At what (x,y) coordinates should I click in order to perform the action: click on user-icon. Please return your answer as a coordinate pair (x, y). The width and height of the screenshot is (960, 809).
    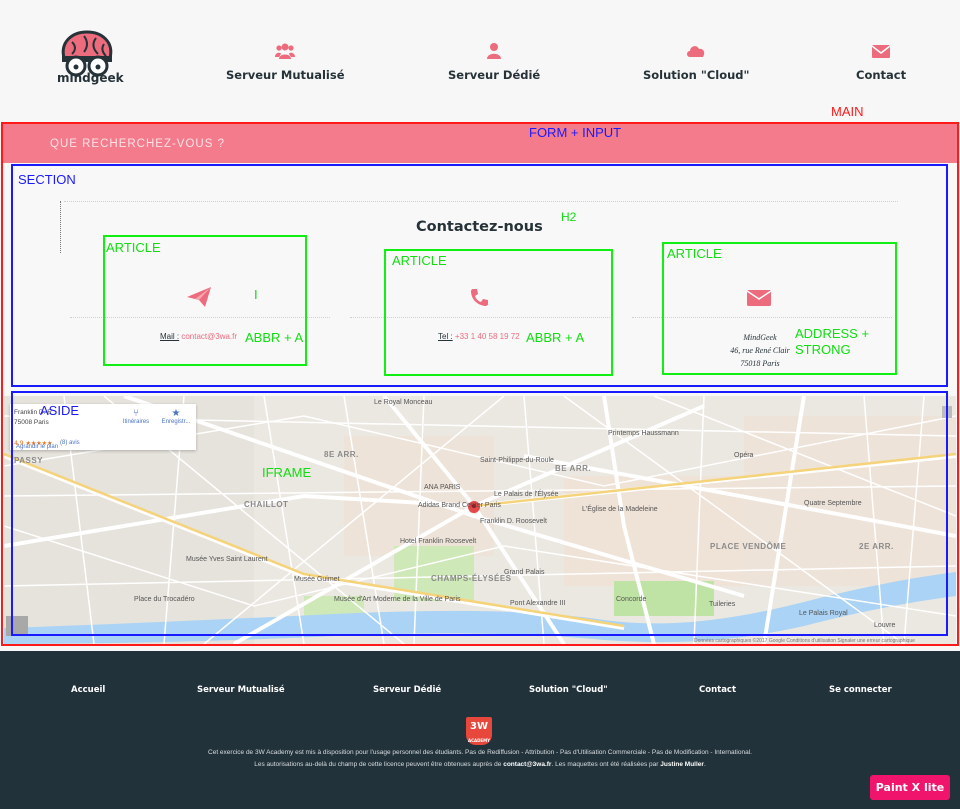
    Looking at the image, I should click on (494, 51).